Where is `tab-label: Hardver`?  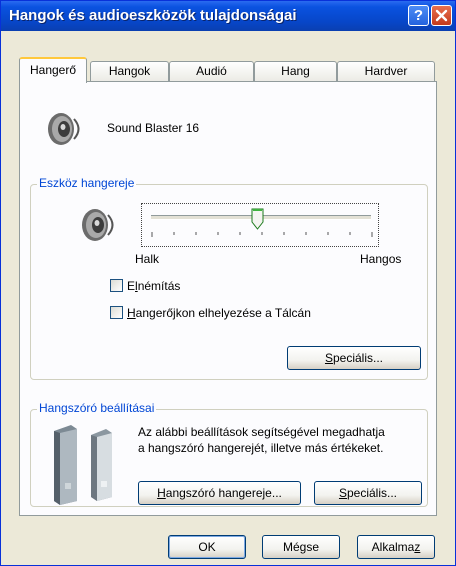
tab-label: Hardver is located at coordinates (386, 71).